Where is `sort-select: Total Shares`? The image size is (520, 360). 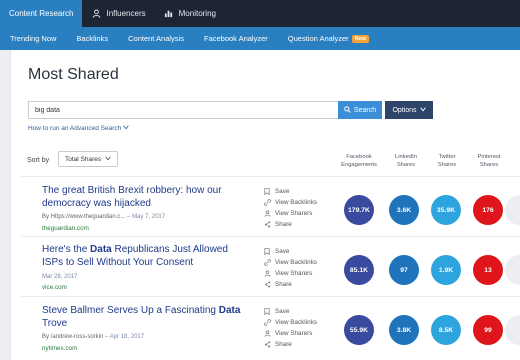 sort-select: Total Shares is located at coordinates (88, 159).